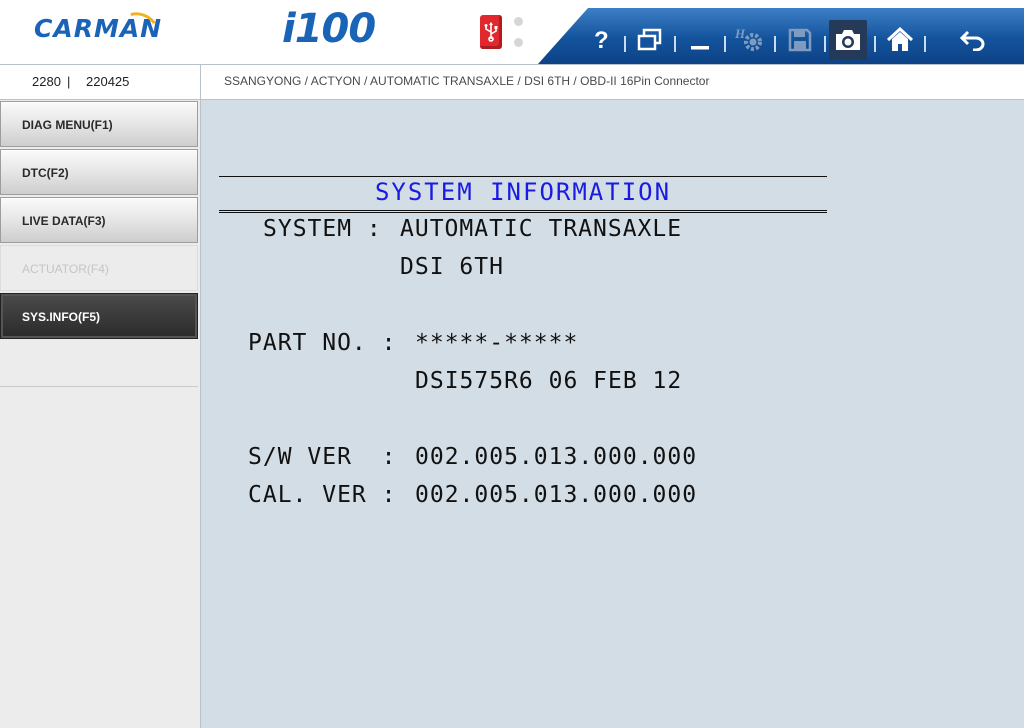 The width and height of the screenshot is (1024, 728). What do you see at coordinates (452, 267) in the screenshot?
I see `system-value-line2: DSI 6TH` at bounding box center [452, 267].